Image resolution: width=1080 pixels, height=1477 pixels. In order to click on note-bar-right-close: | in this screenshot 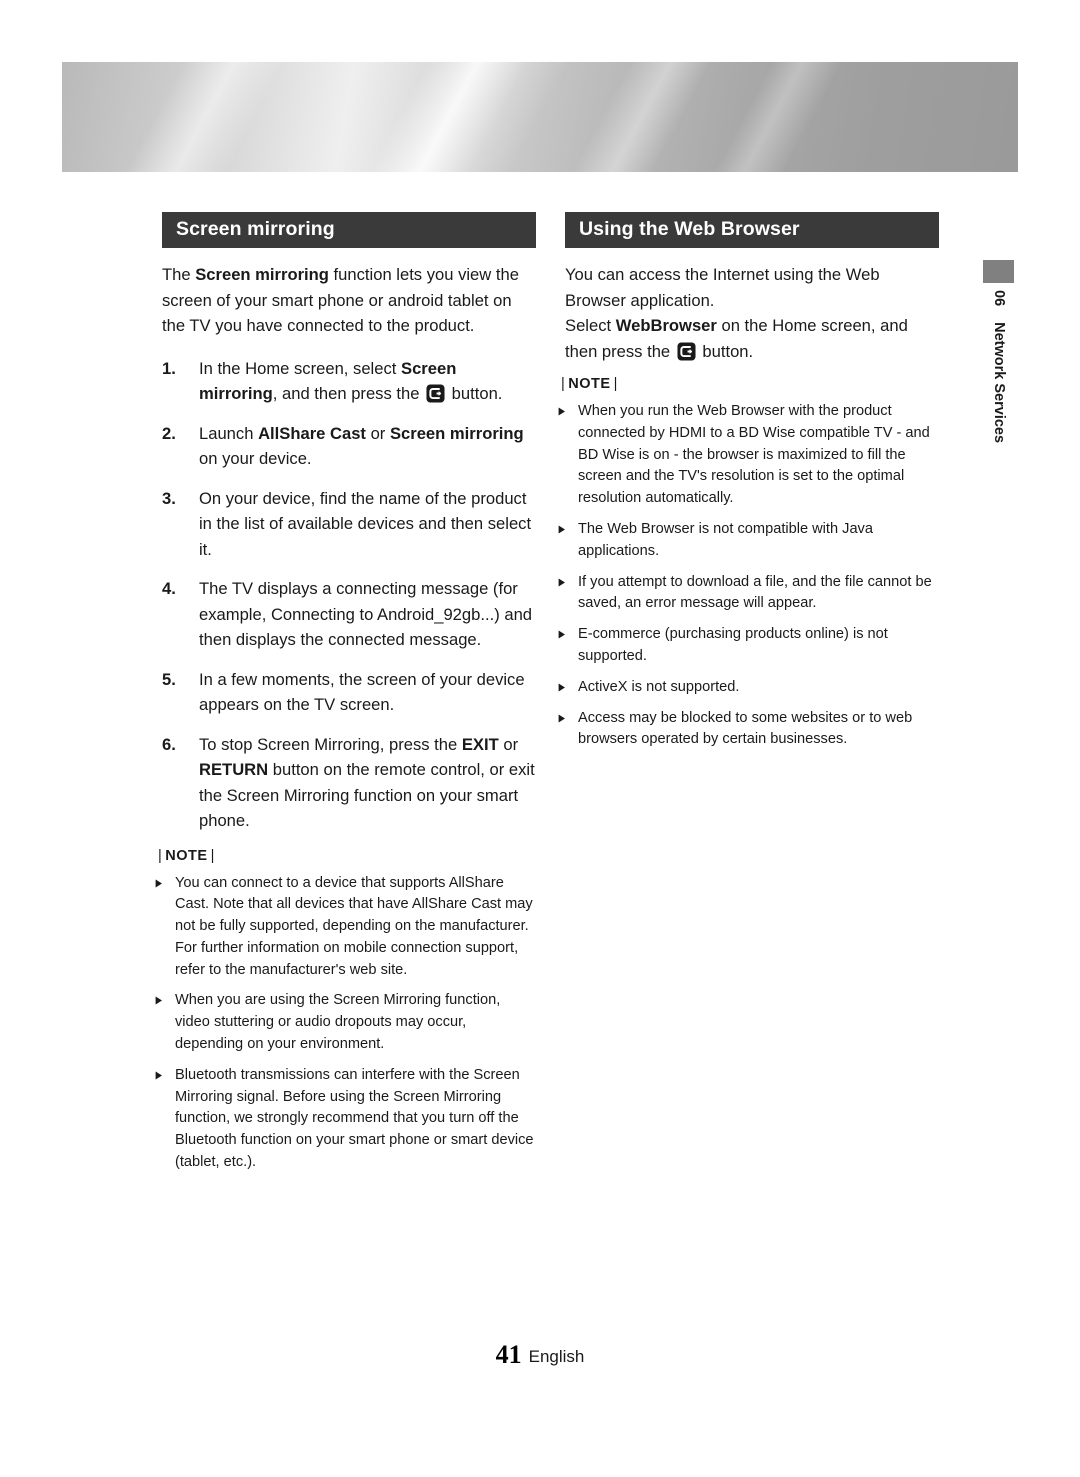, I will do `click(615, 384)`.